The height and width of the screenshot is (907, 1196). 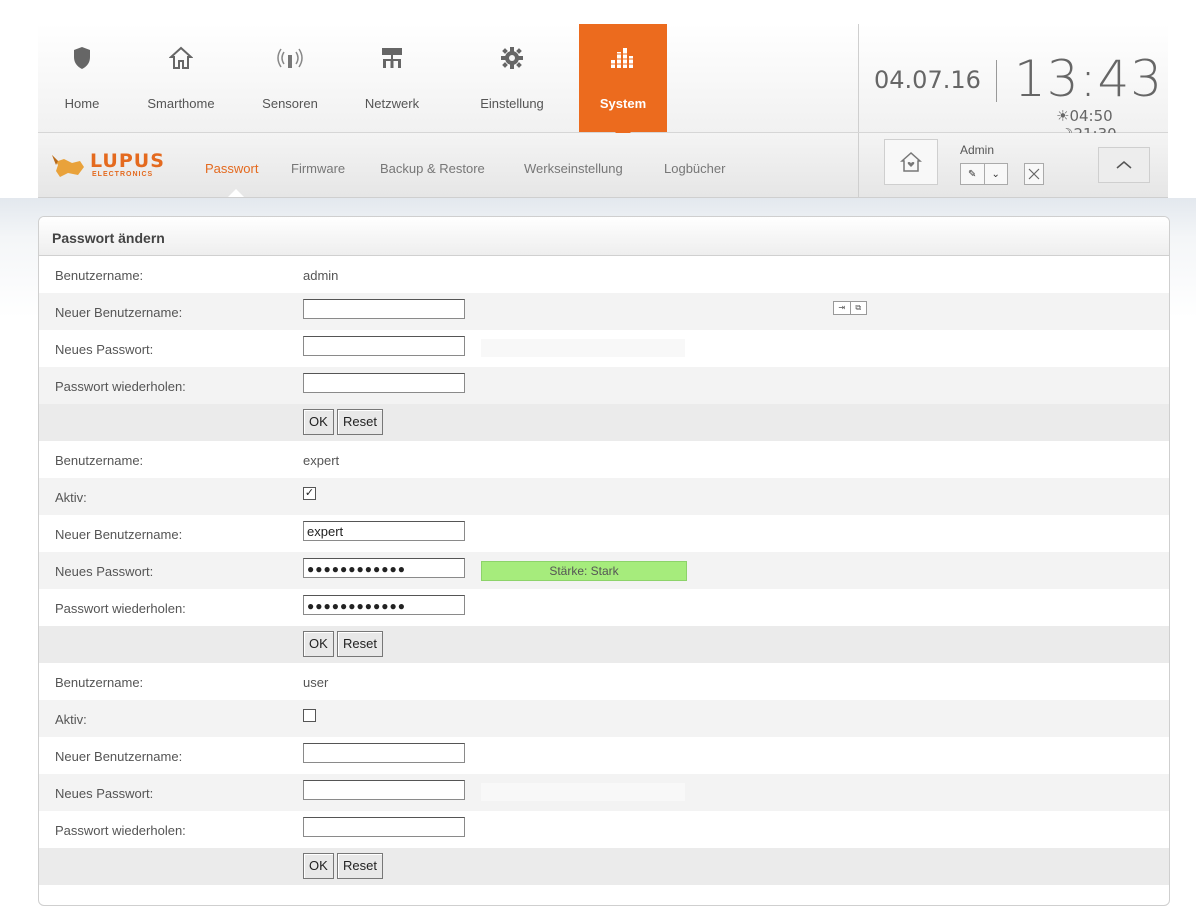 I want to click on keyboard-toggle-widget: ⇥ ⧉, so click(x=850, y=308).